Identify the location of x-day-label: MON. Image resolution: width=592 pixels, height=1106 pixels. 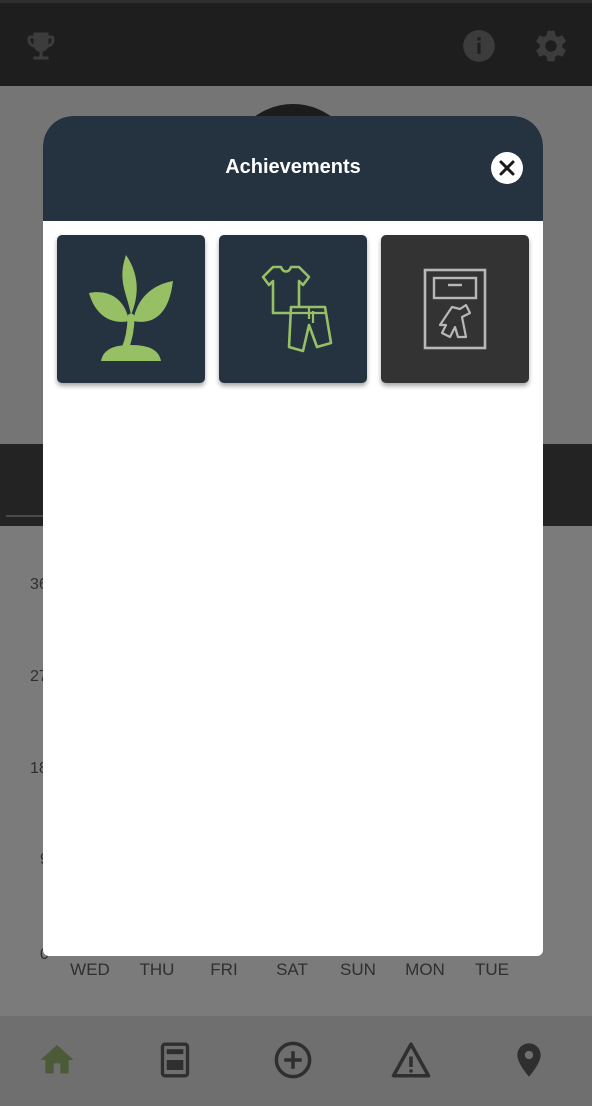
(425, 969).